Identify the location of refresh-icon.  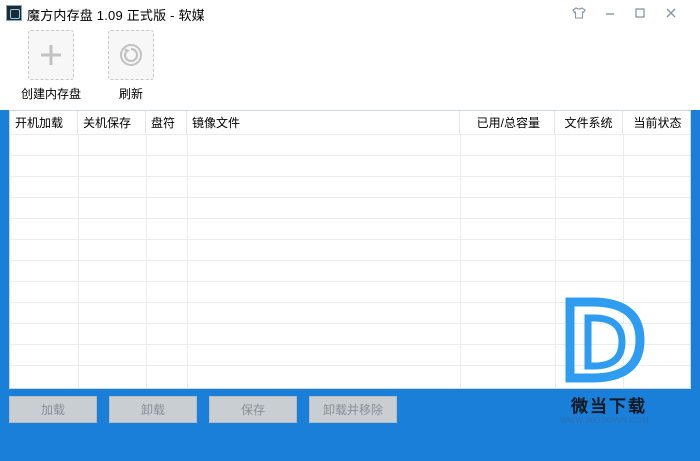
(131, 55).